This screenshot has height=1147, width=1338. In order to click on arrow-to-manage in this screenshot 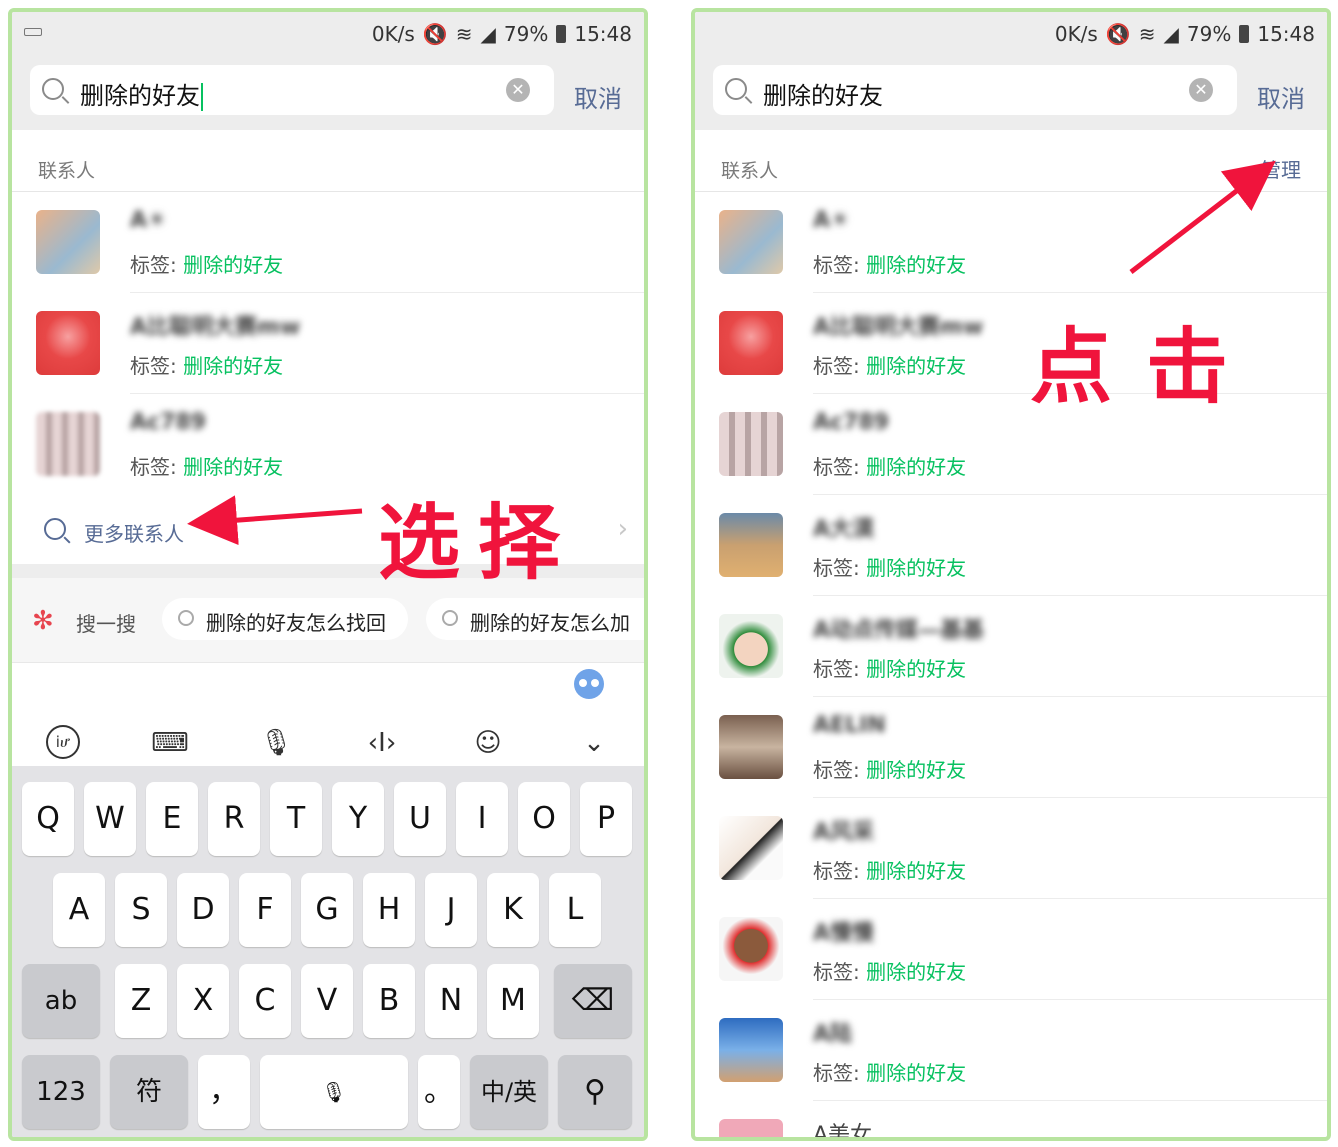, I will do `click(1202, 217)`.